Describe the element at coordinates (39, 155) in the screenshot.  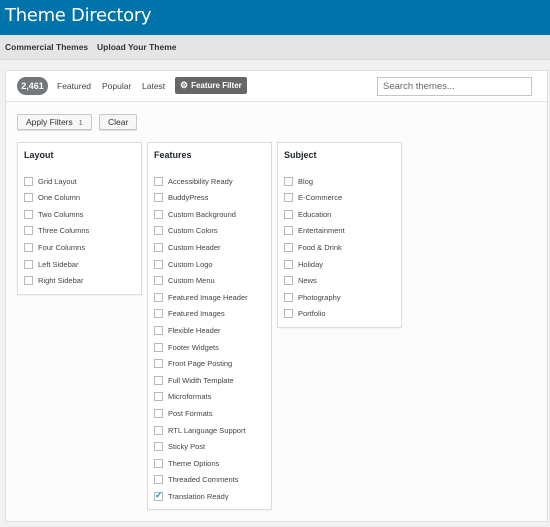
I see `filter-group-title: Layout` at that location.